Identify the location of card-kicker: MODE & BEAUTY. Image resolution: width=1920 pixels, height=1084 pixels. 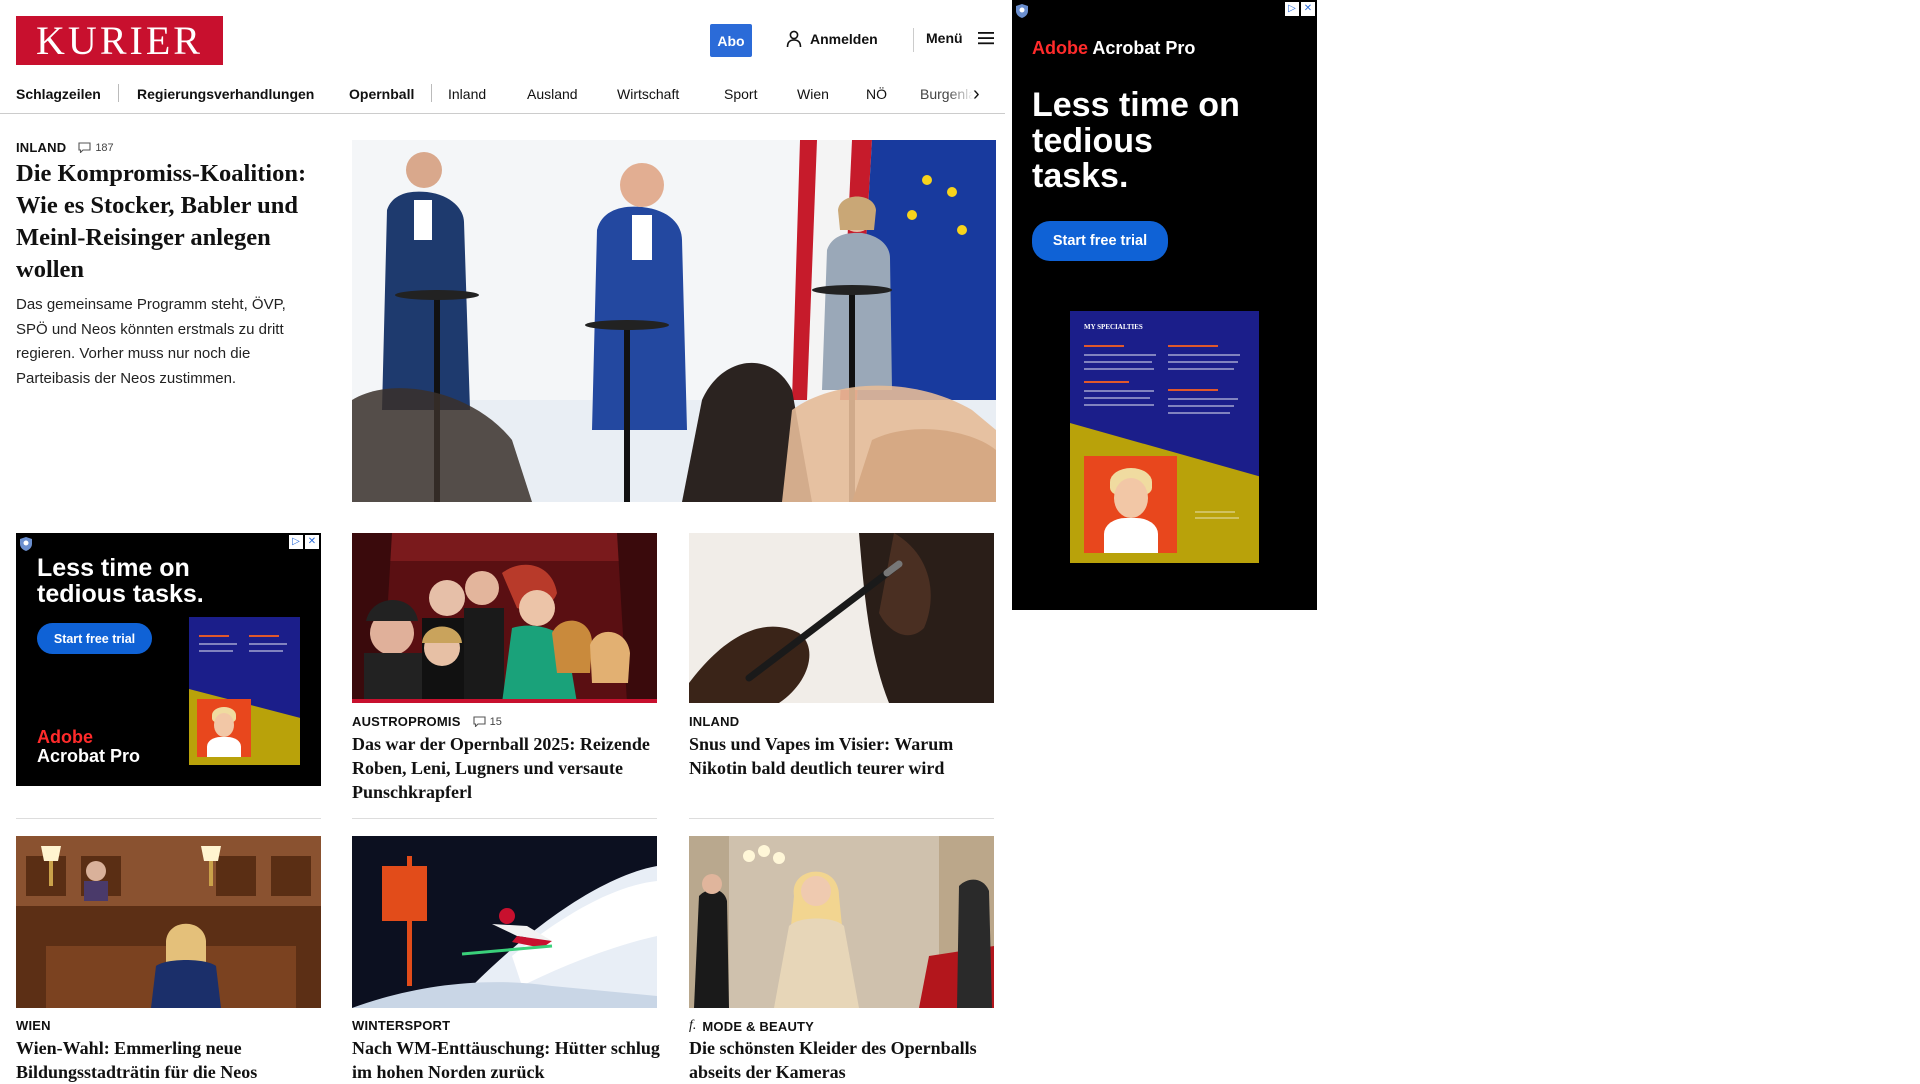
(758, 1026).